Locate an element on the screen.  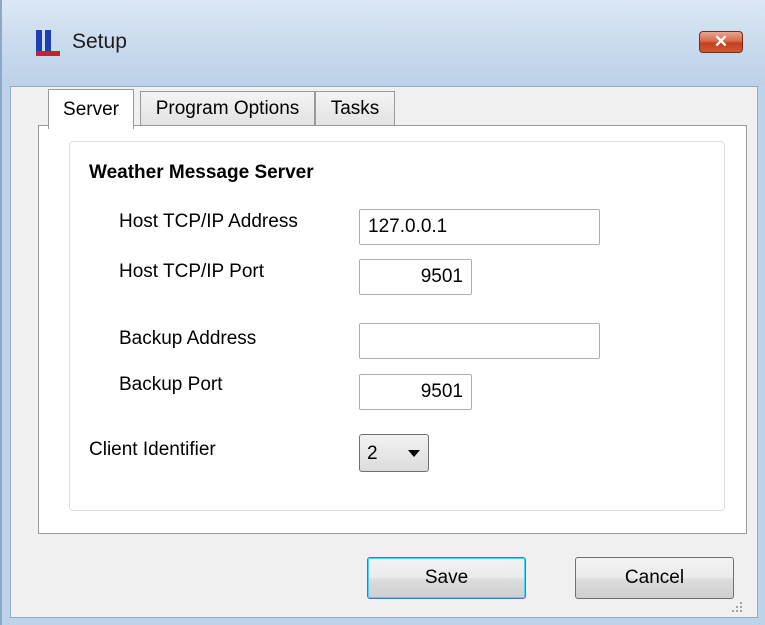
tab-server: Server is located at coordinates (91, 109).